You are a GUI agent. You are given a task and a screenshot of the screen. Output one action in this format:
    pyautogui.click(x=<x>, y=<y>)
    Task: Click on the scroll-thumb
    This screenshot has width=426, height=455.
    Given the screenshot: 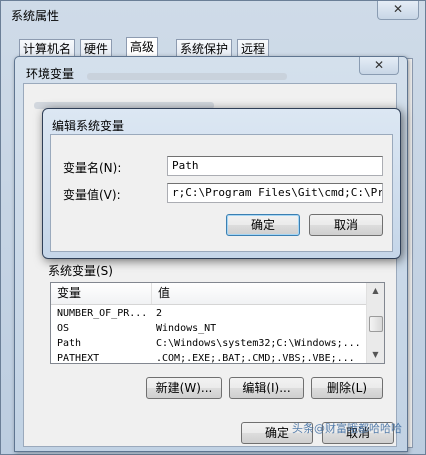 What is the action you would take?
    pyautogui.click(x=376, y=324)
    